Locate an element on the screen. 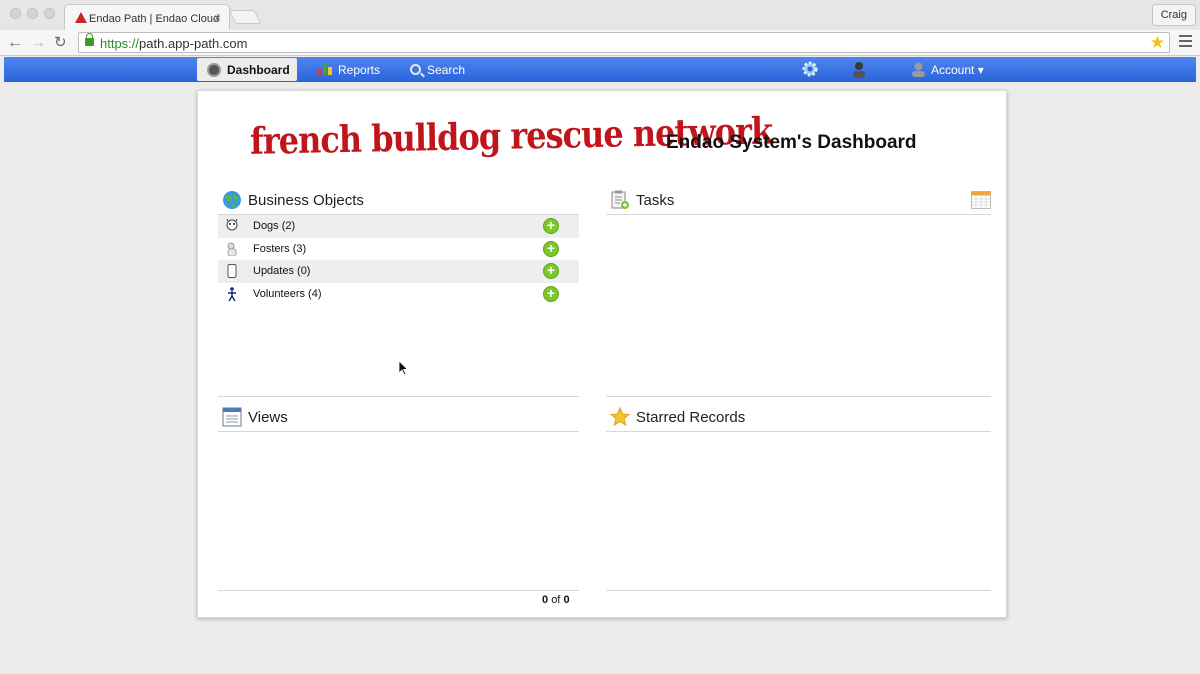  object-row-fosters: Fosters (3) + is located at coordinates (398, 249).